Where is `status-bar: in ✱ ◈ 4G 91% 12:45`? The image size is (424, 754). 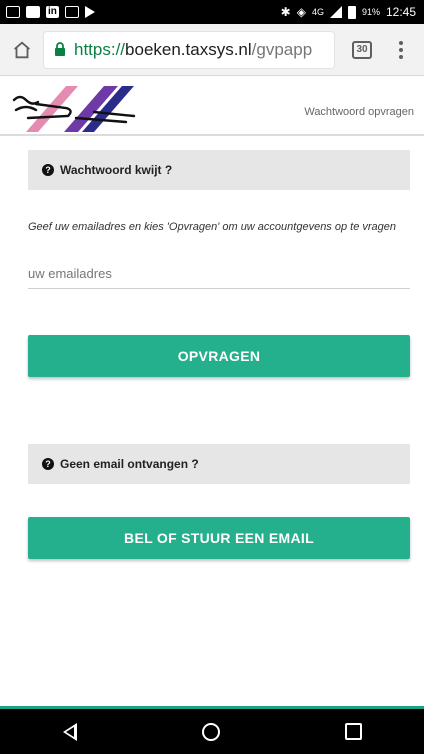
status-bar: in ✱ ◈ 4G 91% 12:45 is located at coordinates (212, 12).